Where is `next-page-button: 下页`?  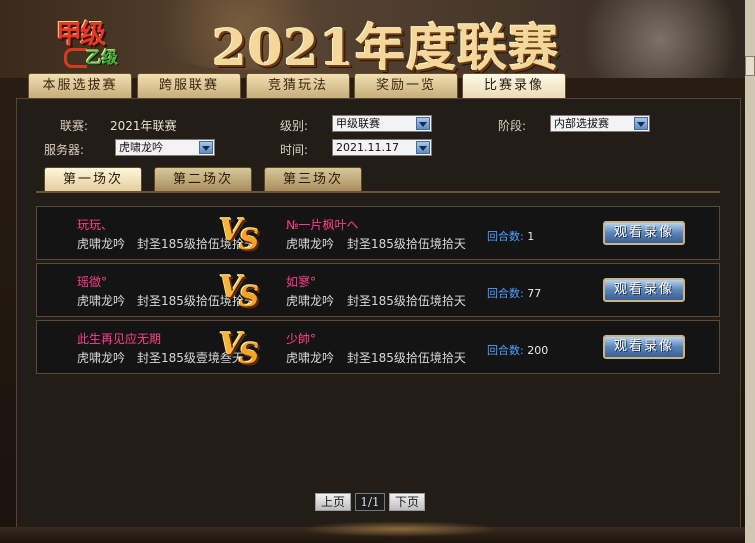
next-page-button: 下页 is located at coordinates (407, 502).